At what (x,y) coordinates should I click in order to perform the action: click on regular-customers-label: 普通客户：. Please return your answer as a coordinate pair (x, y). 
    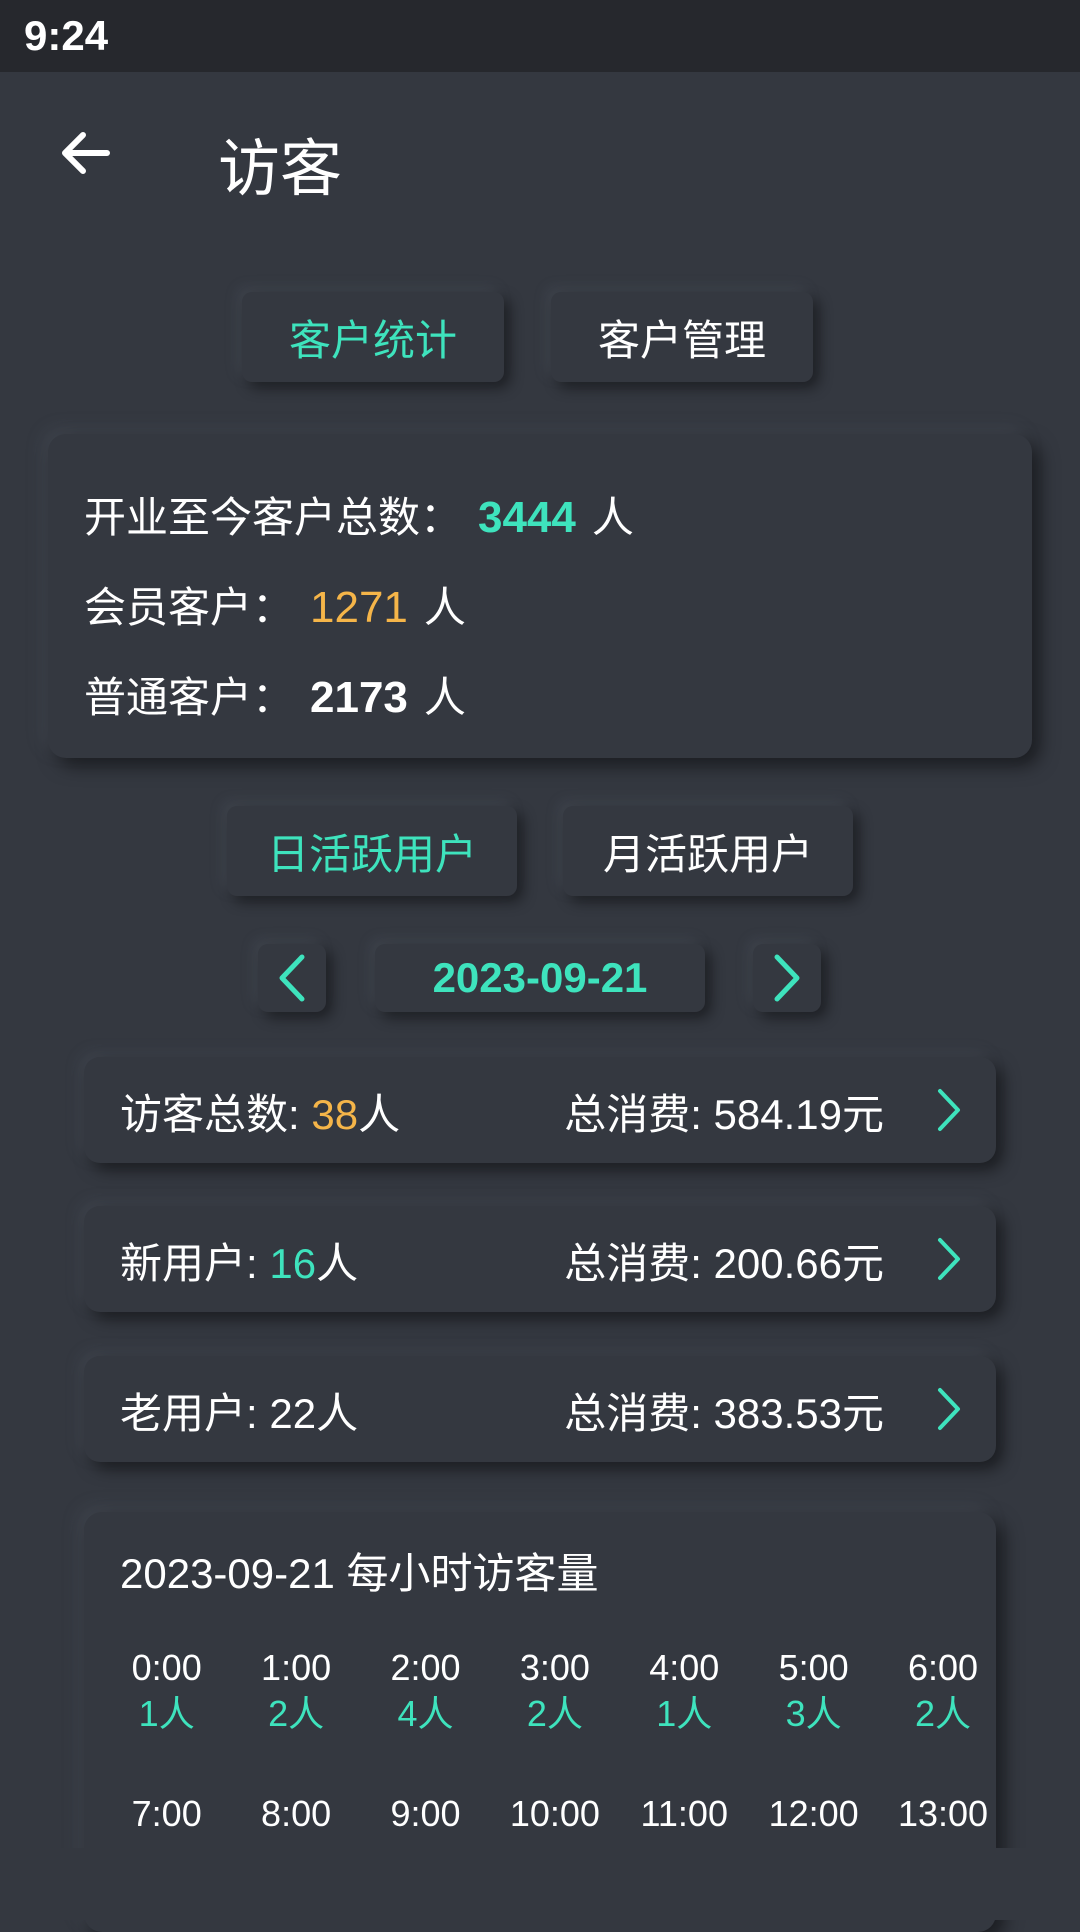
    Looking at the image, I should click on (189, 697).